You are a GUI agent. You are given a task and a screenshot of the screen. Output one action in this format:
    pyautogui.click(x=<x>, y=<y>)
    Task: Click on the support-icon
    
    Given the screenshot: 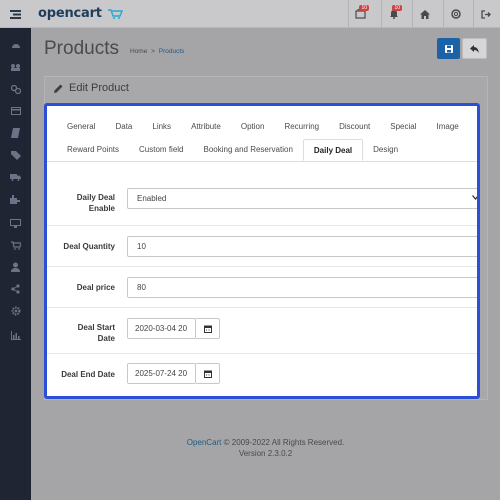 What is the action you would take?
    pyautogui.click(x=455, y=14)
    